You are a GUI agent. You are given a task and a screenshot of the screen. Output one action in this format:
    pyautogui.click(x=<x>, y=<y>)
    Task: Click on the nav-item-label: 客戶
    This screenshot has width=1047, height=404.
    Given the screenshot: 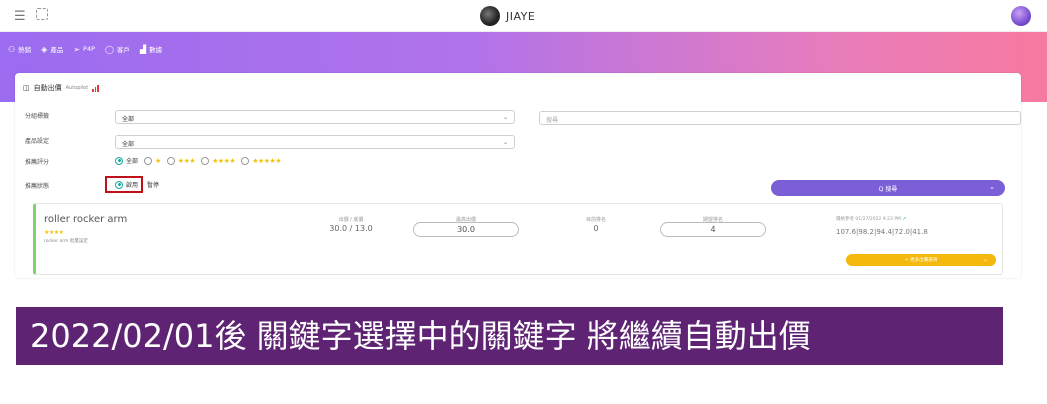 What is the action you would take?
    pyautogui.click(x=123, y=50)
    